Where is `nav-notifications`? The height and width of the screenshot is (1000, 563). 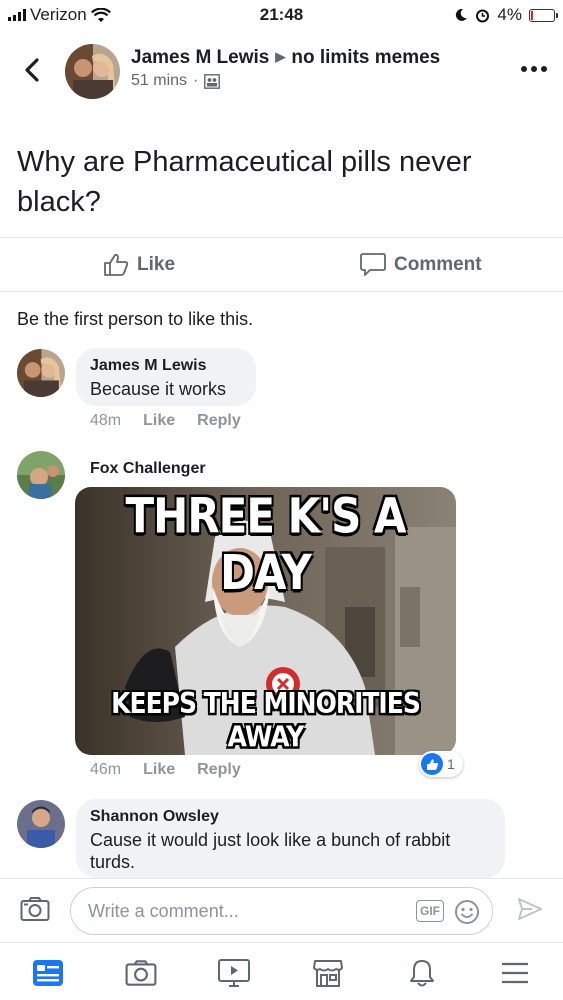 nav-notifications is located at coordinates (422, 973).